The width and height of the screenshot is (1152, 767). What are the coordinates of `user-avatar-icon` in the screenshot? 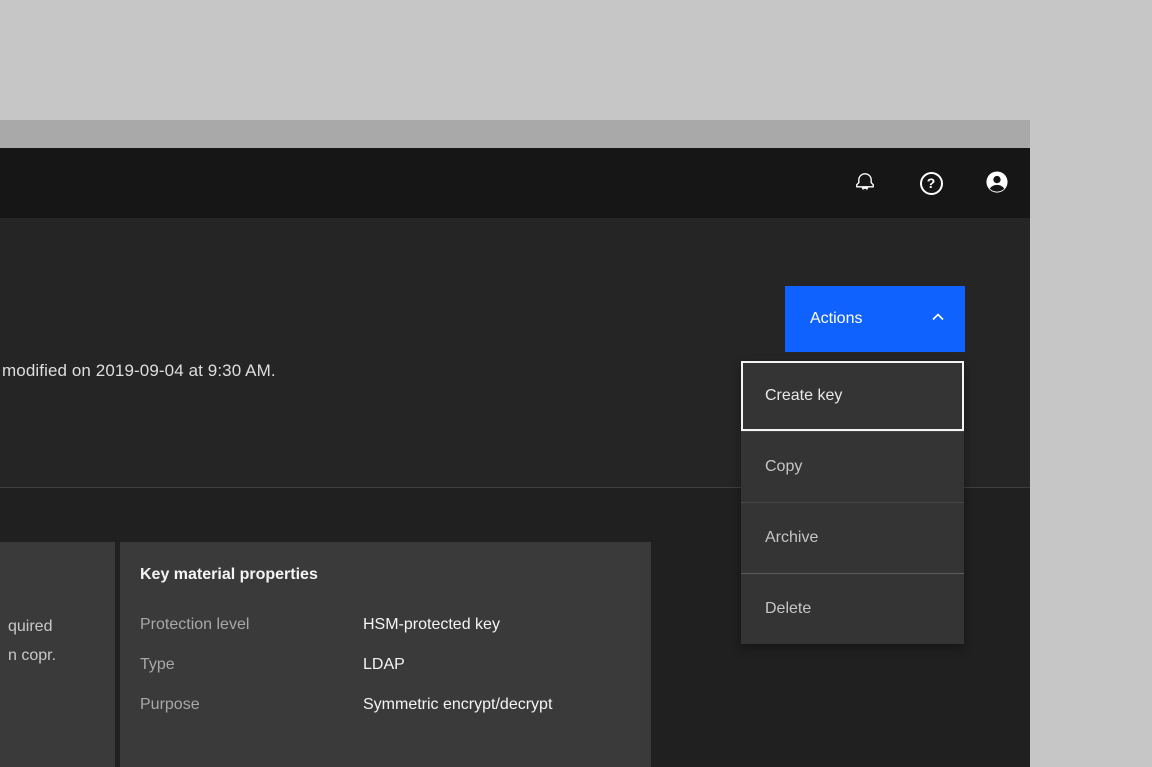 It's located at (997, 183).